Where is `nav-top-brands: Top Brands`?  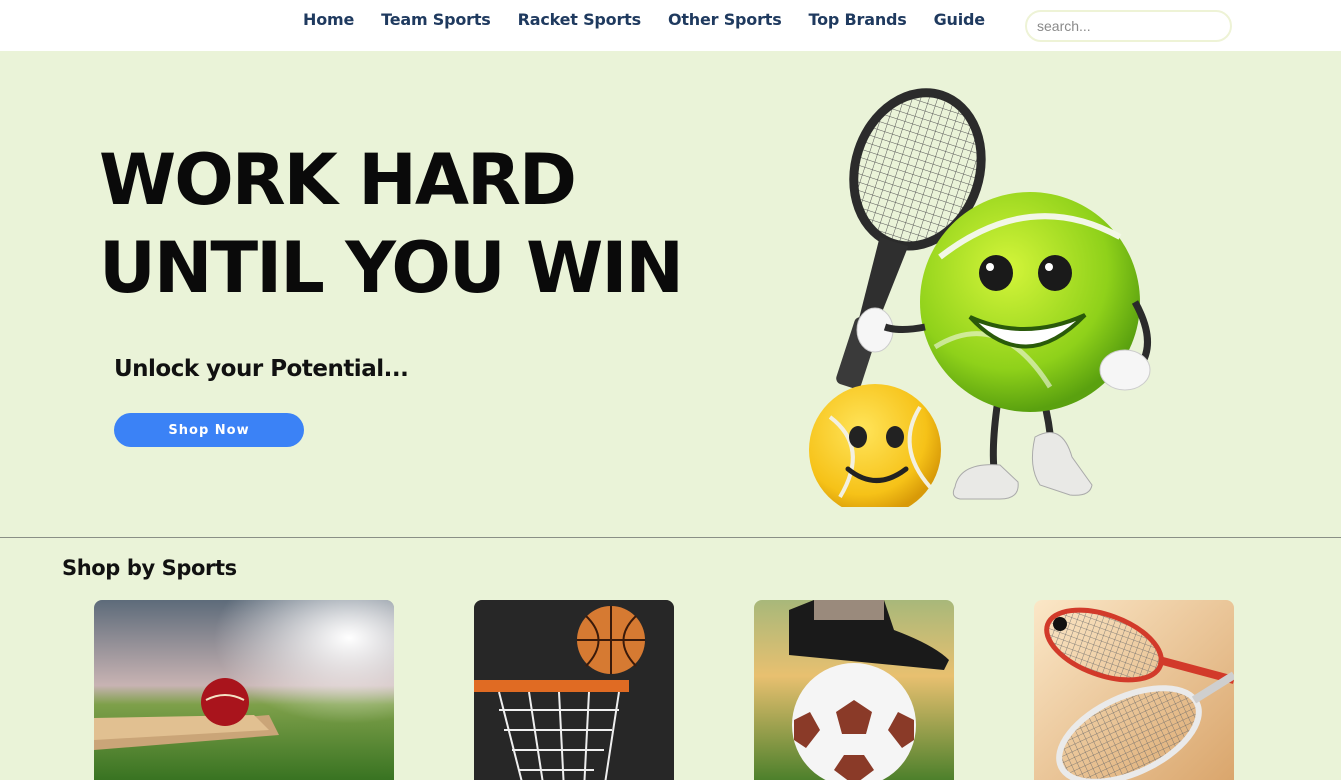 nav-top-brands: Top Brands is located at coordinates (858, 19).